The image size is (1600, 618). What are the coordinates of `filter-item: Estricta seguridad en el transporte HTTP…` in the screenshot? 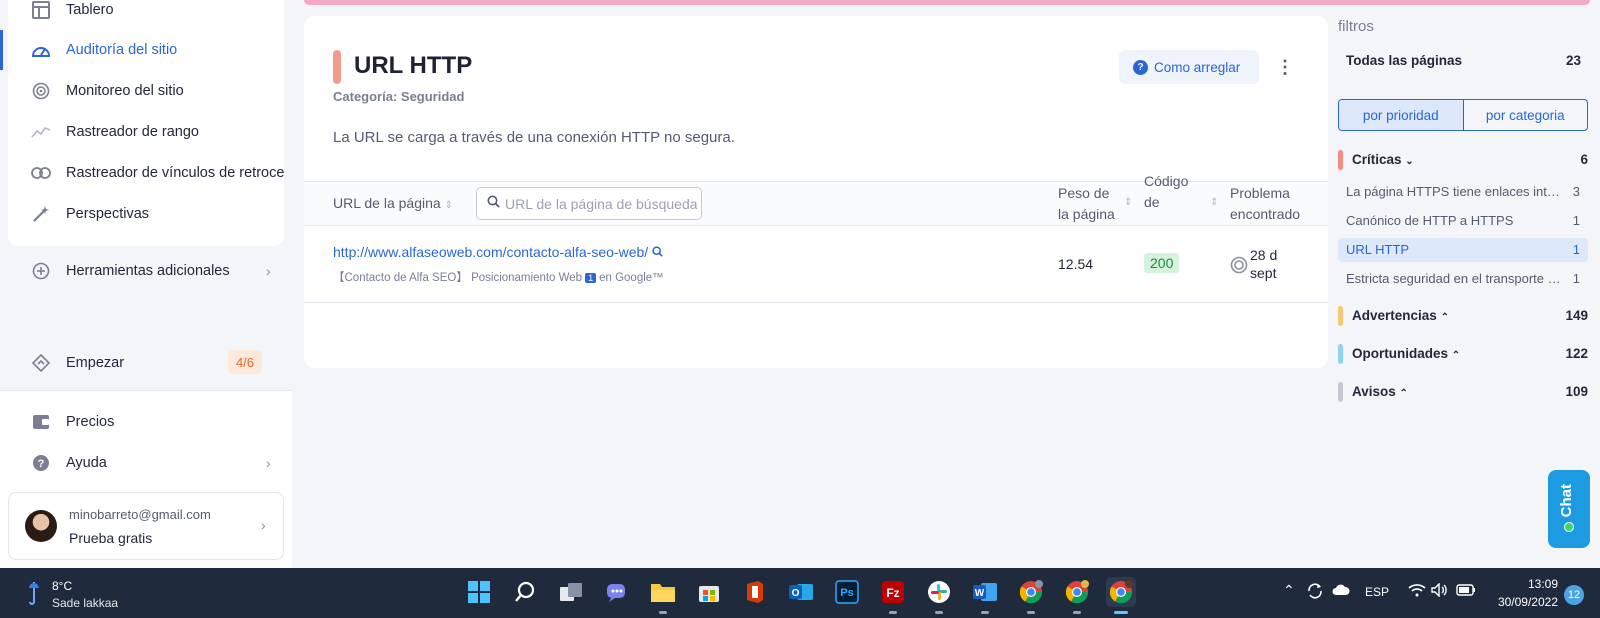 It's located at (1463, 279).